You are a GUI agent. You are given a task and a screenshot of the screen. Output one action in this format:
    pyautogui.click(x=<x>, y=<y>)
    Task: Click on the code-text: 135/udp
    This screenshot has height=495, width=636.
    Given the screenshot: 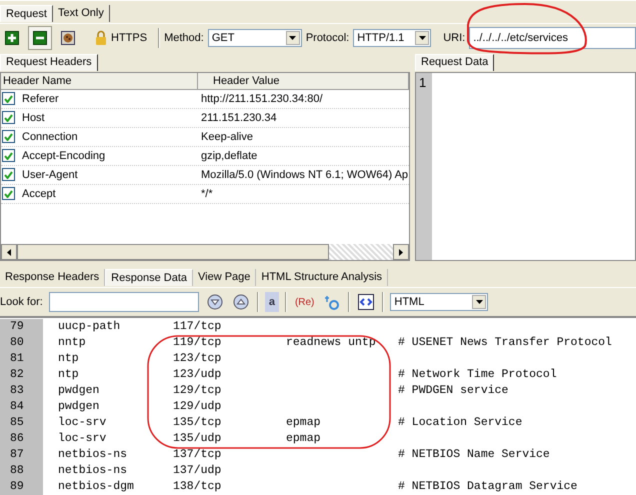 What is the action you would take?
    pyautogui.click(x=197, y=439)
    